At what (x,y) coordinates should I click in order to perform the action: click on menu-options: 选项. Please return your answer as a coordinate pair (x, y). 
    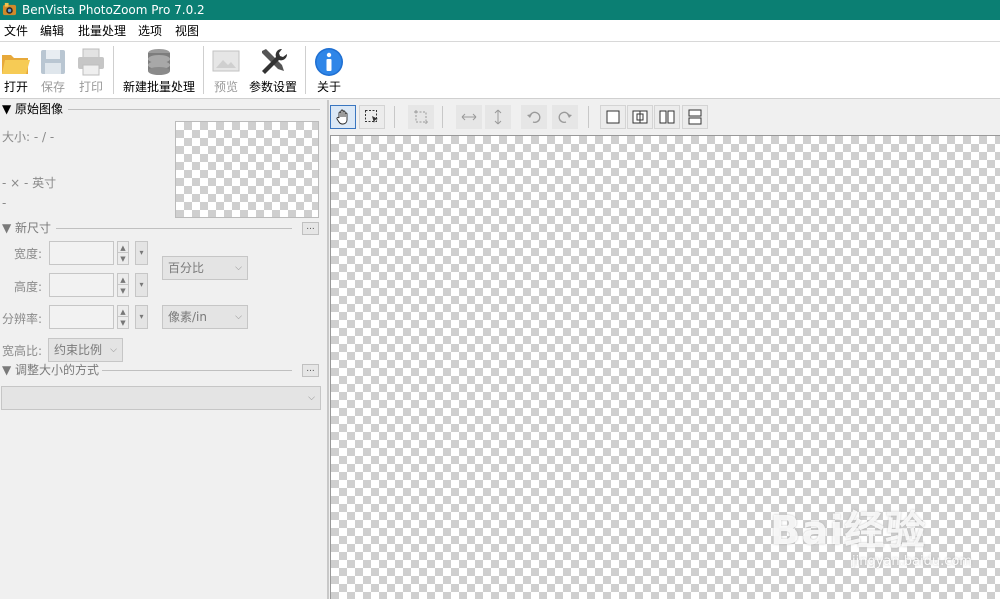
    Looking at the image, I should click on (150, 31).